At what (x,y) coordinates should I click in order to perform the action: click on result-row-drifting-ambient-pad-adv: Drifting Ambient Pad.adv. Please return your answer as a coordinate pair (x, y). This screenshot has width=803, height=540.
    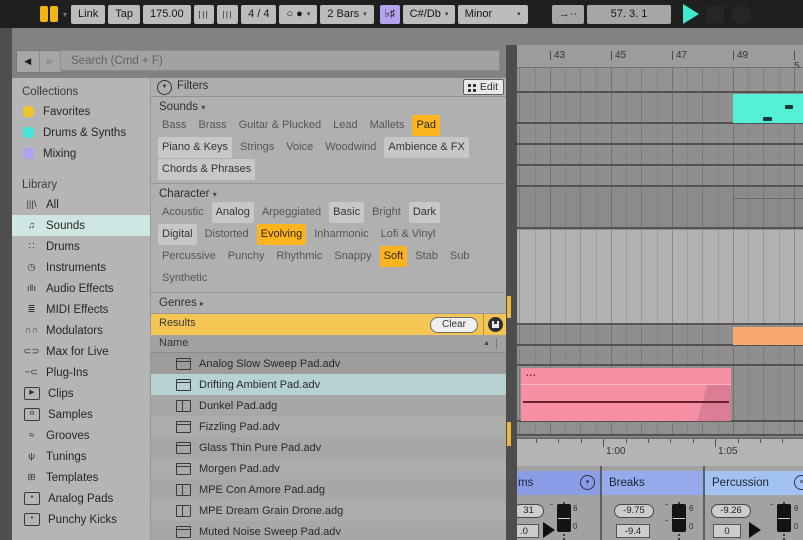
    Looking at the image, I should click on (328, 384).